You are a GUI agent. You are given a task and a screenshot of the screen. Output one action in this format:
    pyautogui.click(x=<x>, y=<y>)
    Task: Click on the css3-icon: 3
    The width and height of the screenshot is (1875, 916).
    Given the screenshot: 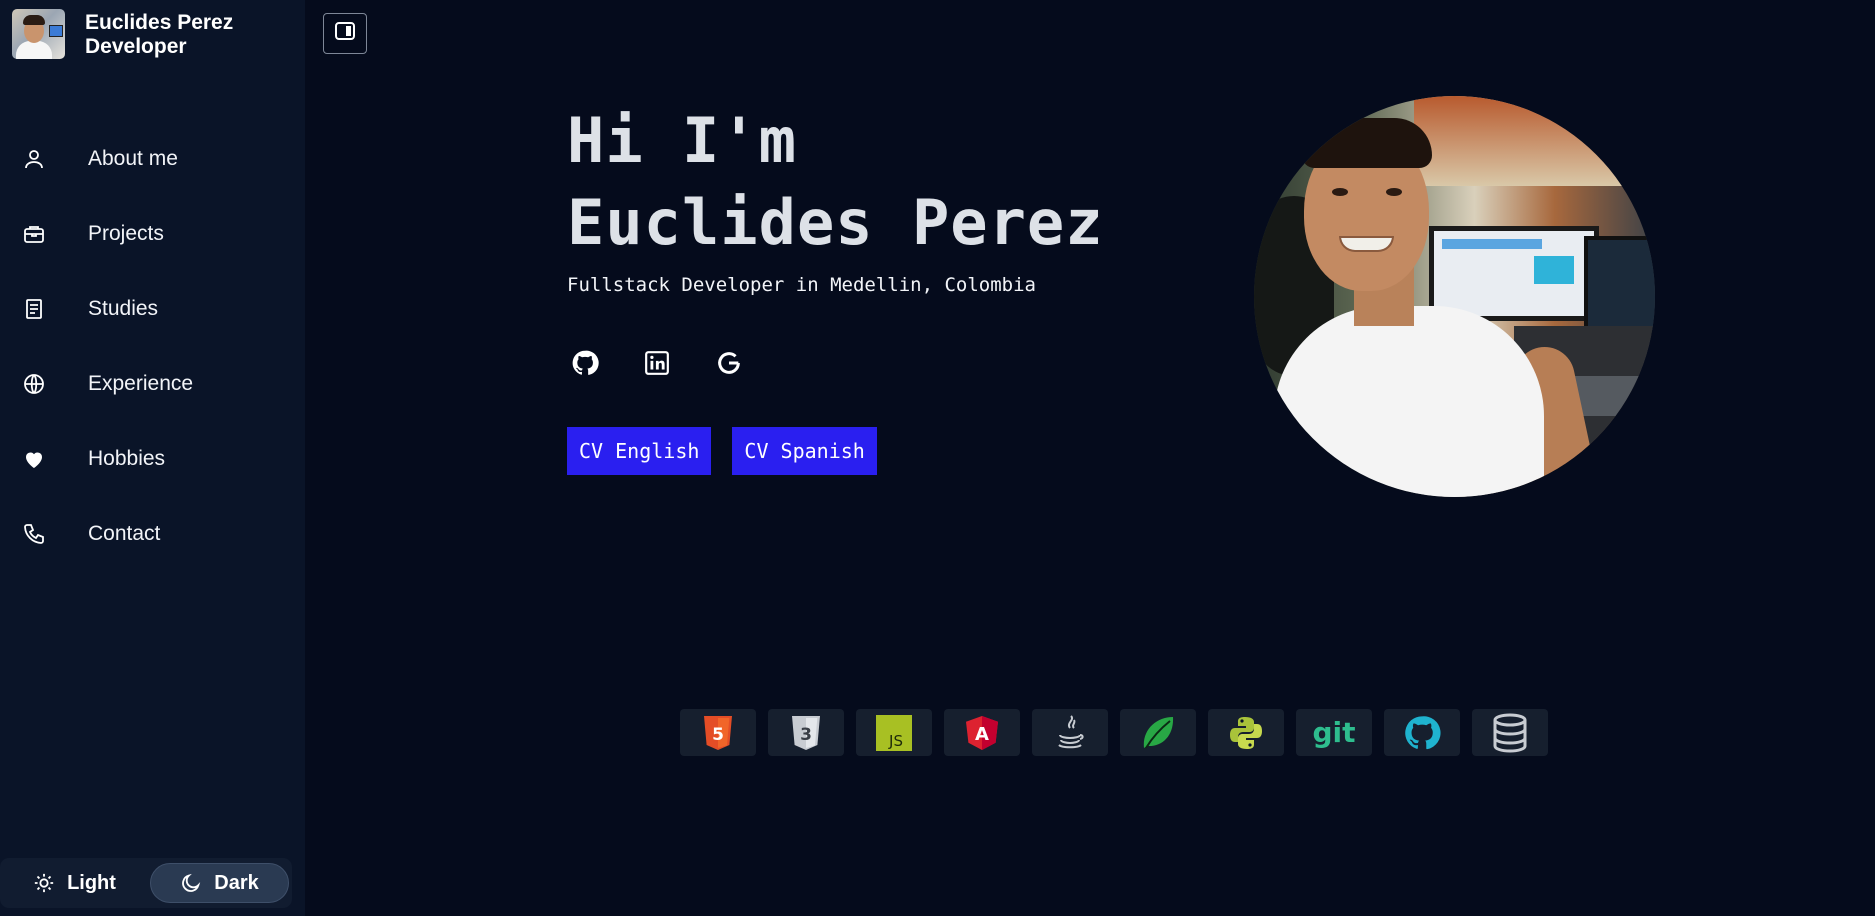 What is the action you would take?
    pyautogui.click(x=806, y=733)
    